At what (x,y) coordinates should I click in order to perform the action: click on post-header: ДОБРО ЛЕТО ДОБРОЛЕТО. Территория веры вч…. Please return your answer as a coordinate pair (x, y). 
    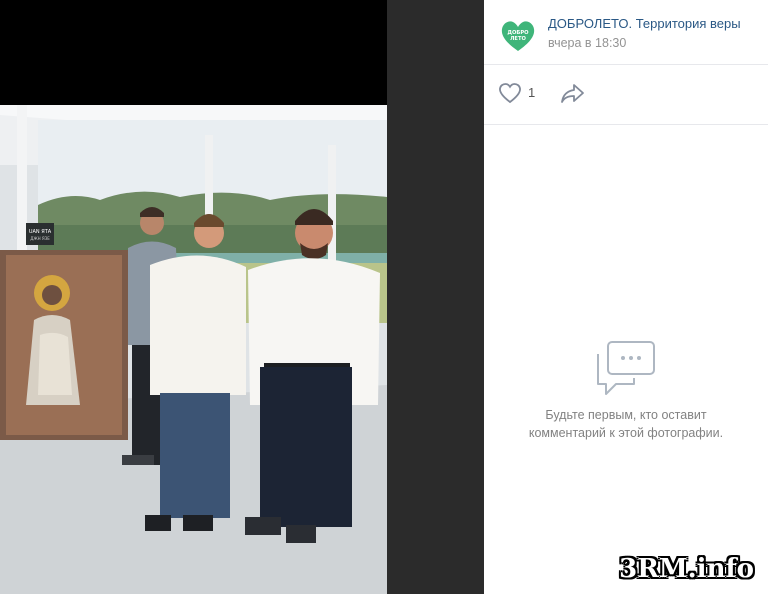
    Looking at the image, I should click on (626, 32).